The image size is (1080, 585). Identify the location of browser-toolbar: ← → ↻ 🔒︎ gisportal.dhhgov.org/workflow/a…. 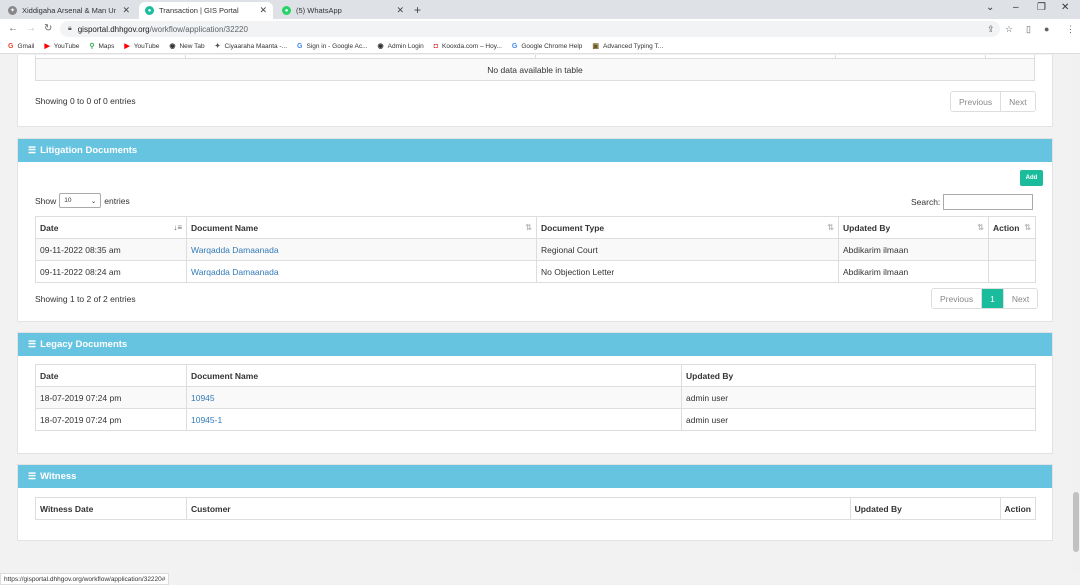
(540, 29).